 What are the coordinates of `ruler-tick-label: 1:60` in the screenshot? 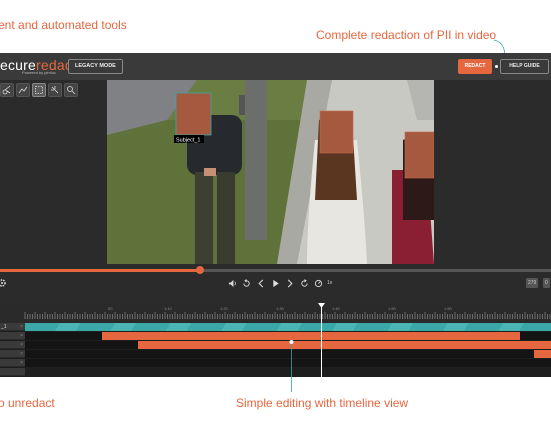 It's located at (448, 308).